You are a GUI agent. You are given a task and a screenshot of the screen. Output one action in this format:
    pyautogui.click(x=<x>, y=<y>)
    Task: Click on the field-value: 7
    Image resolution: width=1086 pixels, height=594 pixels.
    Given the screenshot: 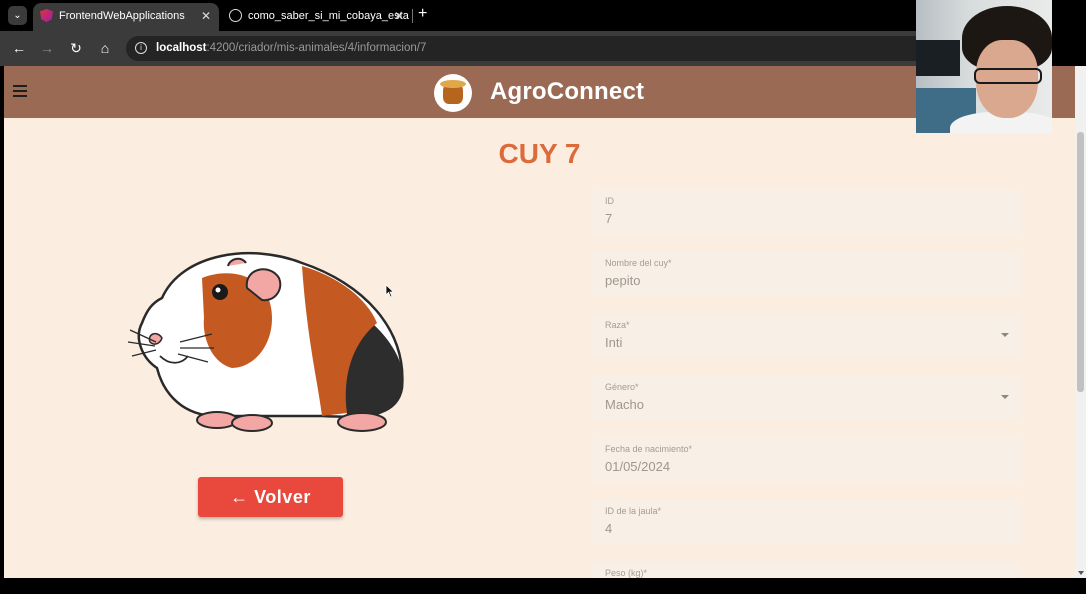 What is the action you would take?
    pyautogui.click(x=609, y=218)
    